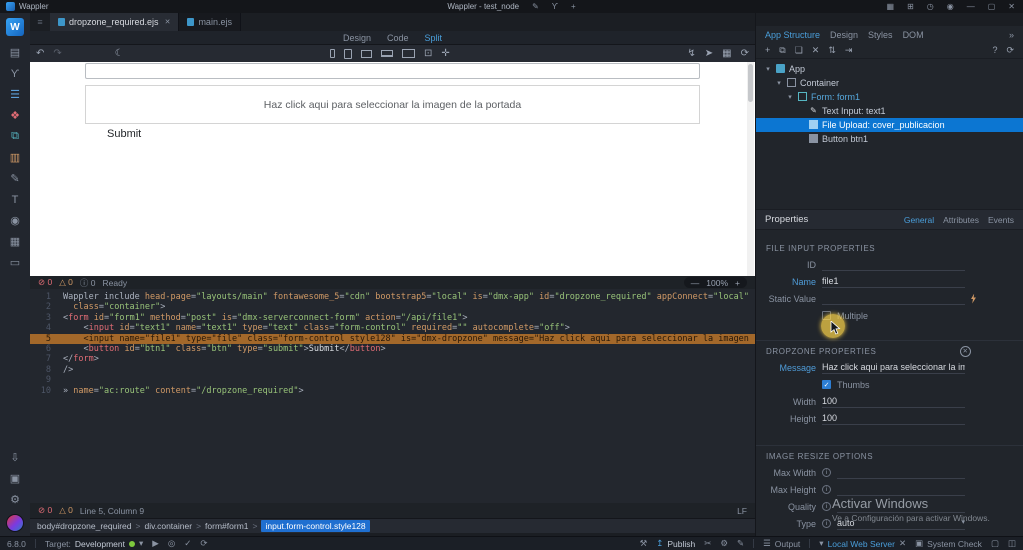  I want to click on height-field: 100, so click(893, 418).